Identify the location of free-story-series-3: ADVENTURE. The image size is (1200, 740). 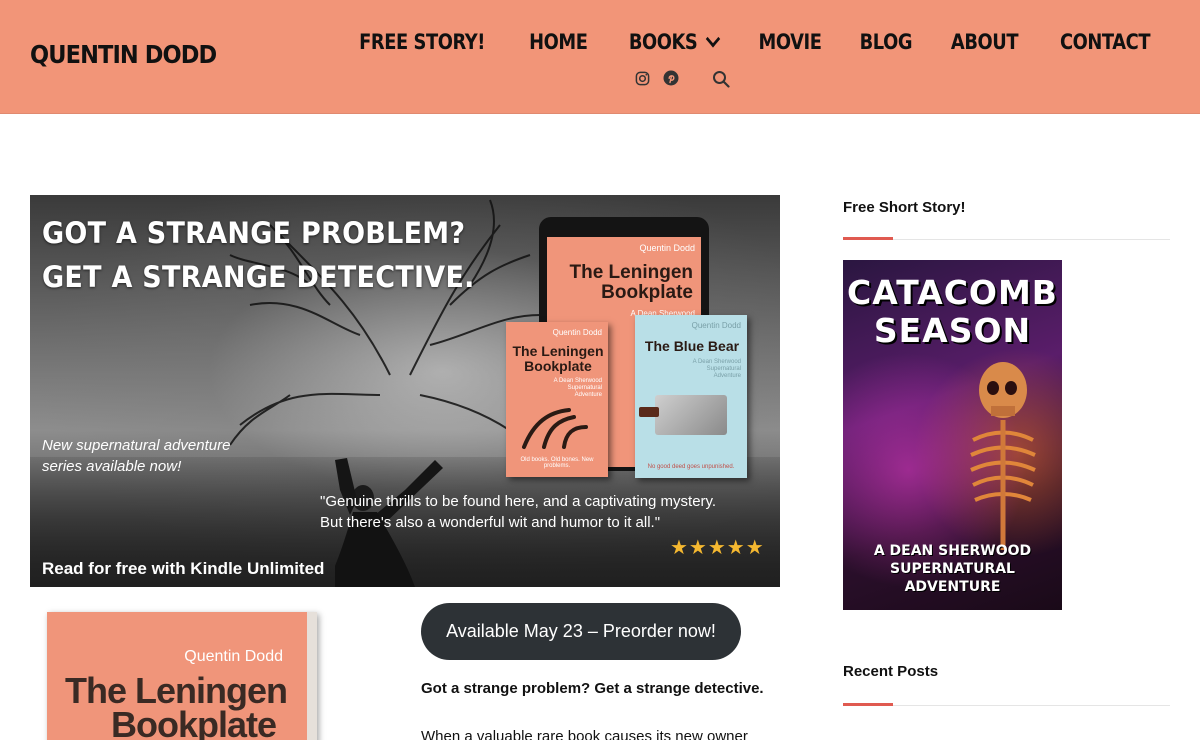
(952, 587).